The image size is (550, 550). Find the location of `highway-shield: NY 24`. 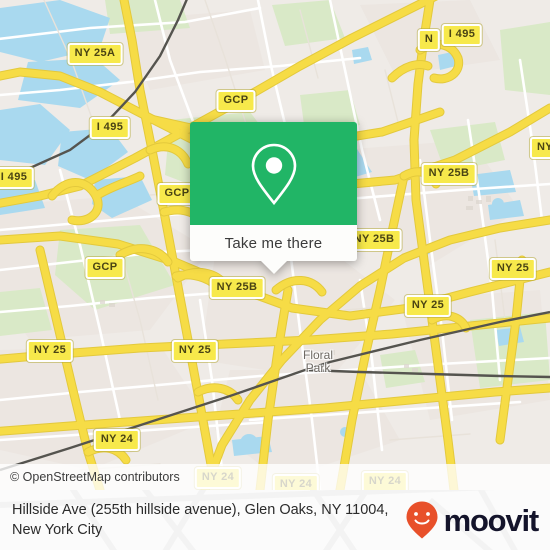

highway-shield: NY 24 is located at coordinates (117, 440).